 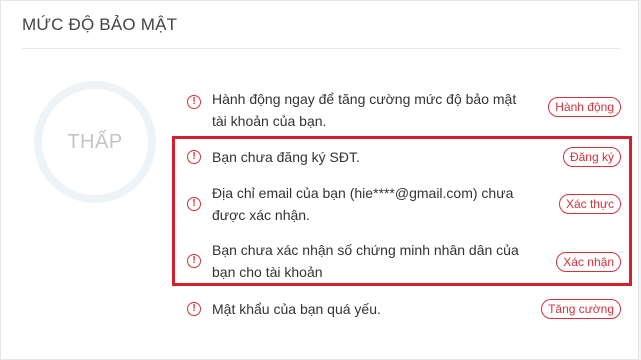 I want to click on register-button: Đăng ký, so click(x=591, y=157).